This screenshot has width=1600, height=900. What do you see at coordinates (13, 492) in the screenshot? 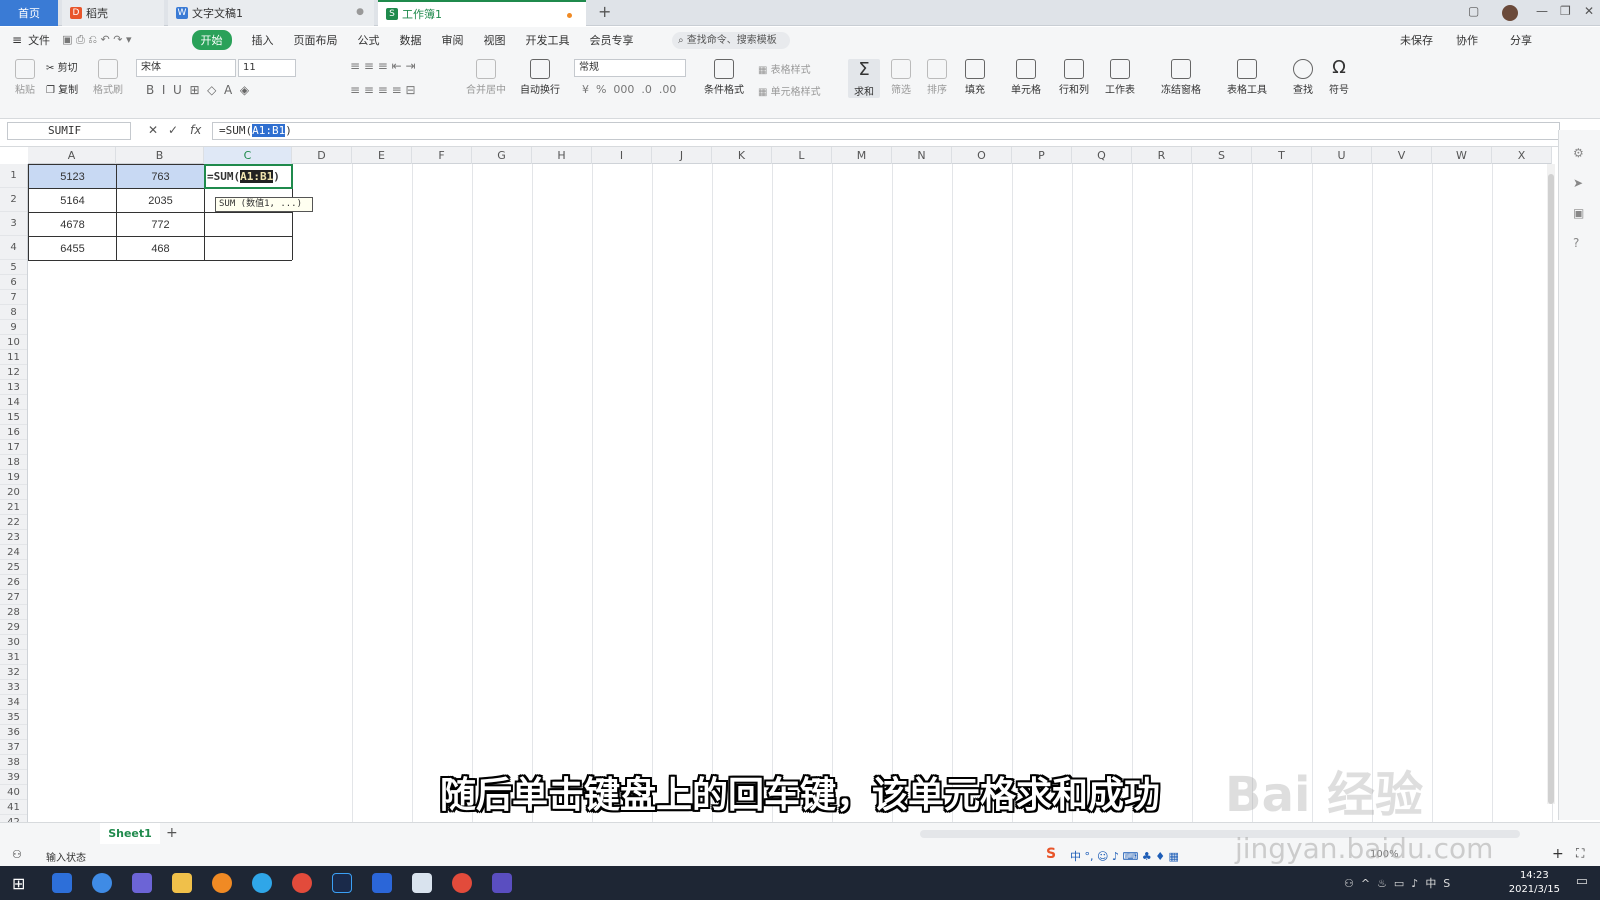
I see `row-header-20: 20` at bounding box center [13, 492].